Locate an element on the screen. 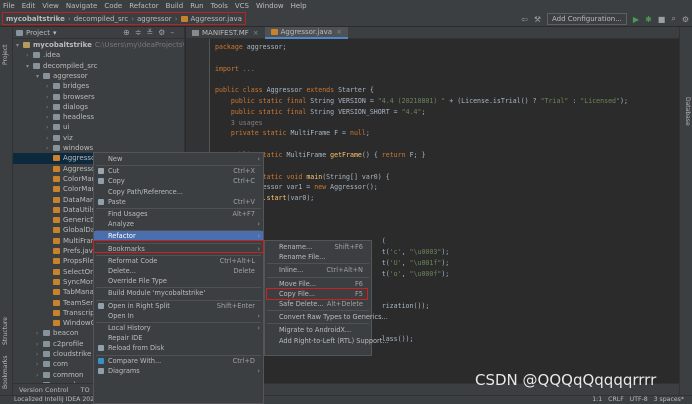 The width and height of the screenshot is (692, 404). settings-icon: ⚙ is located at coordinates (685, 19).